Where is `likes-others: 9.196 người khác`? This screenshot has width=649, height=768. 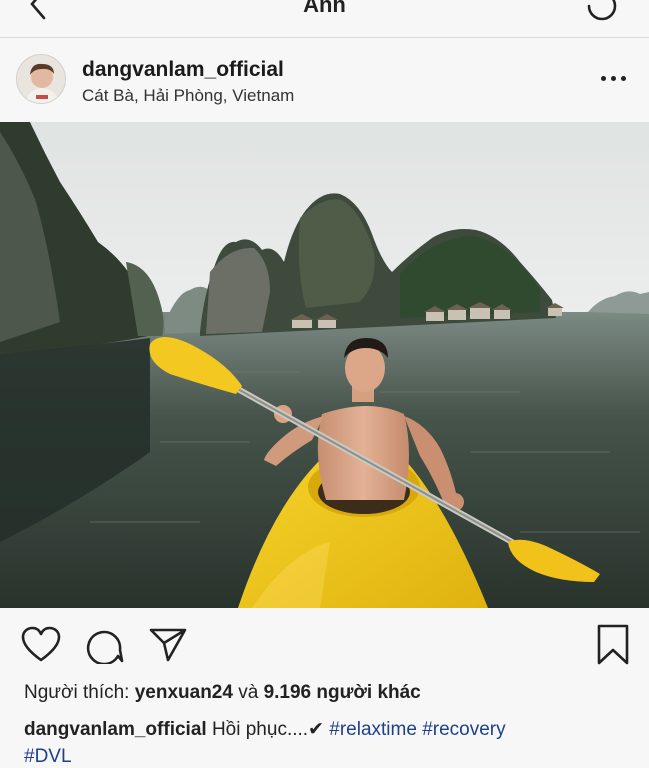
likes-others: 9.196 người khác is located at coordinates (342, 692).